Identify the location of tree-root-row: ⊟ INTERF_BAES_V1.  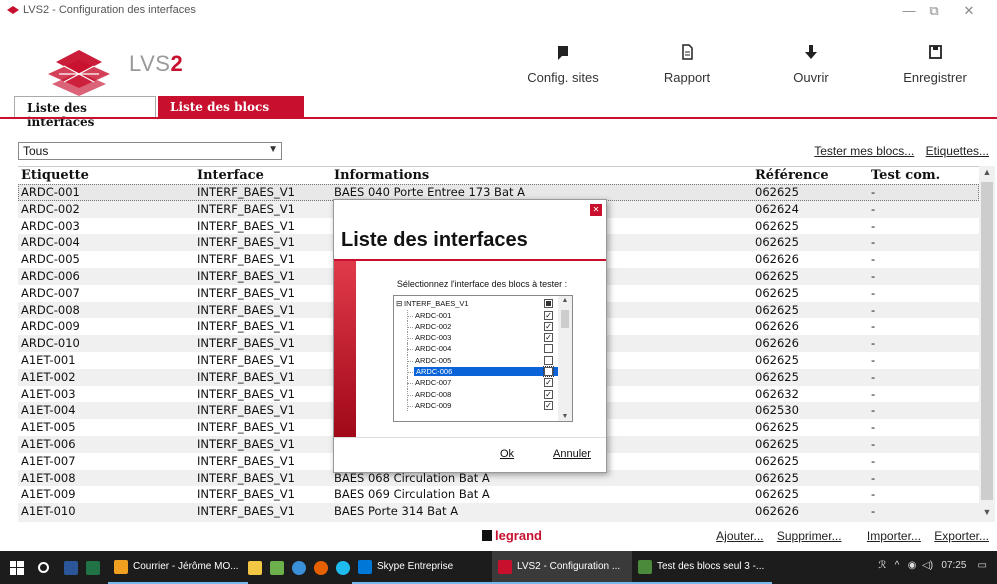
(476, 303).